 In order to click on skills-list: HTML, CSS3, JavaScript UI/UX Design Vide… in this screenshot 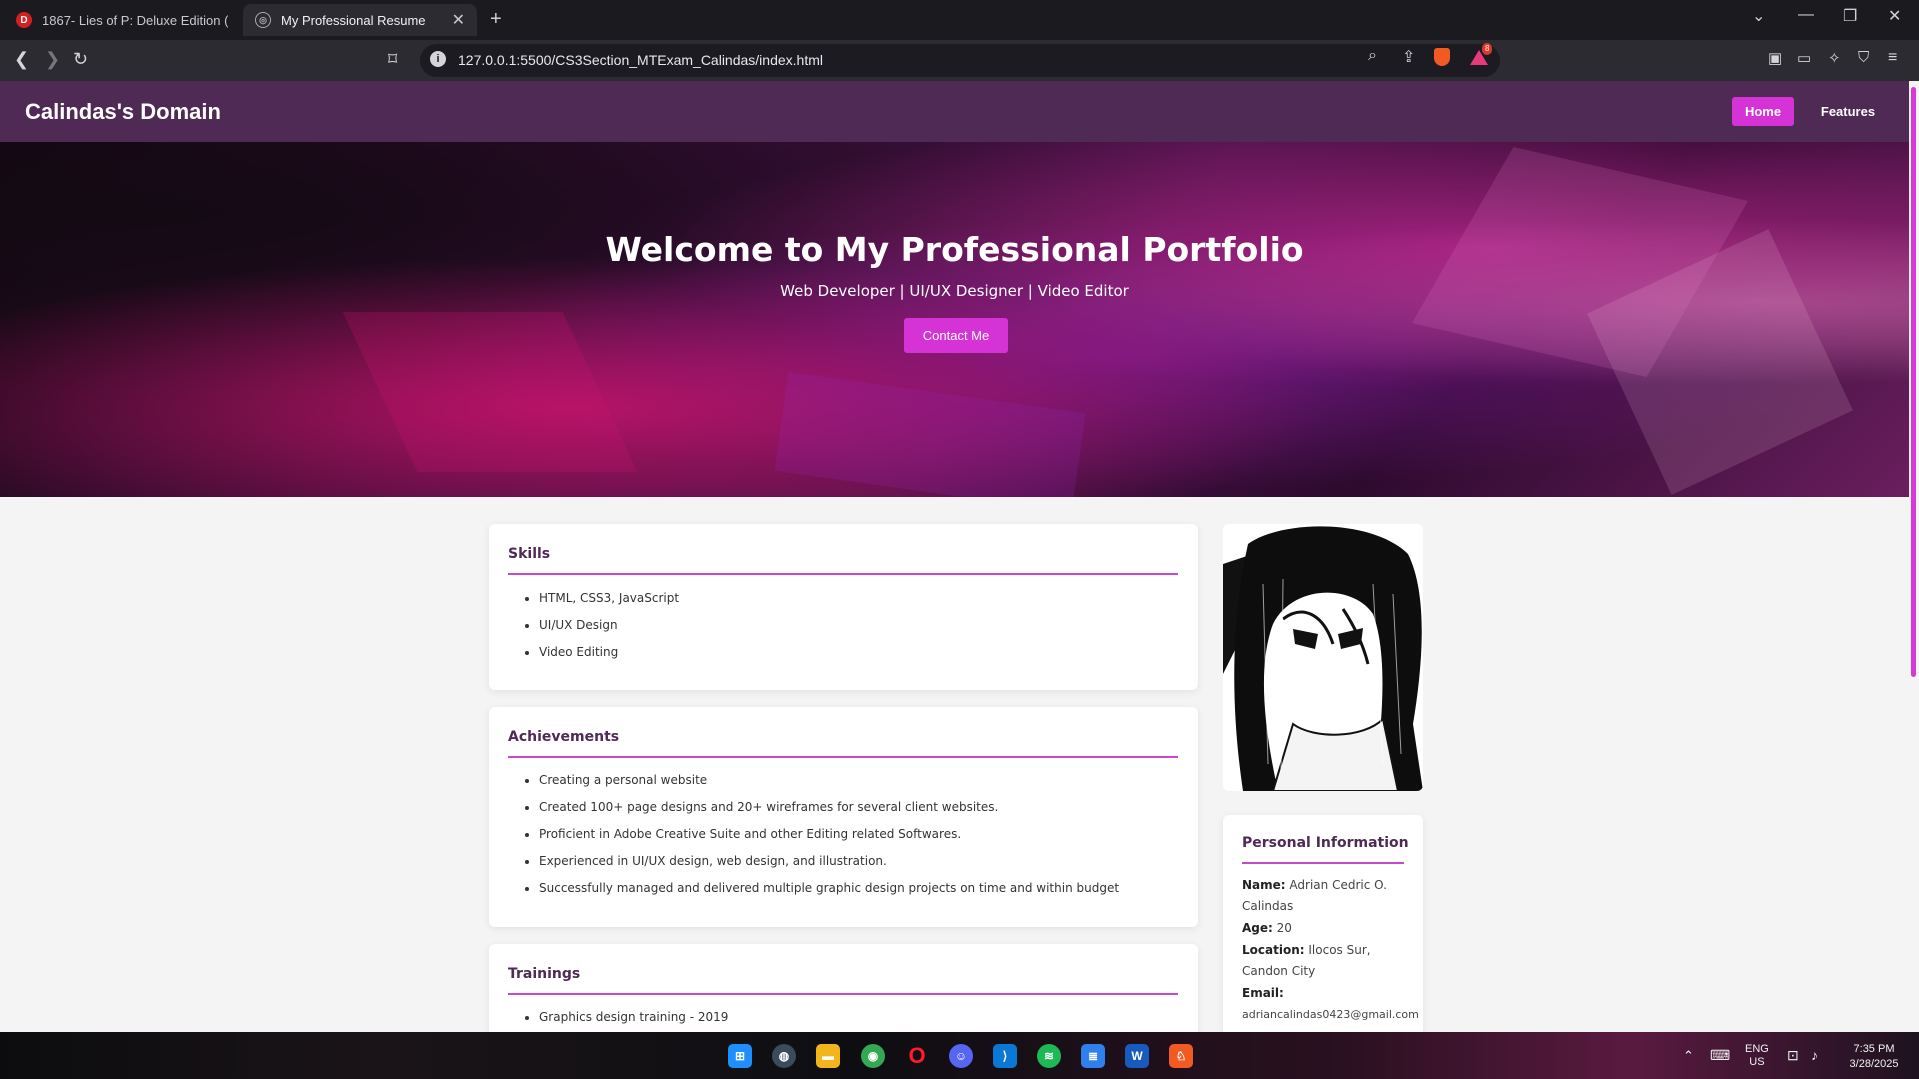, I will do `click(609, 625)`.